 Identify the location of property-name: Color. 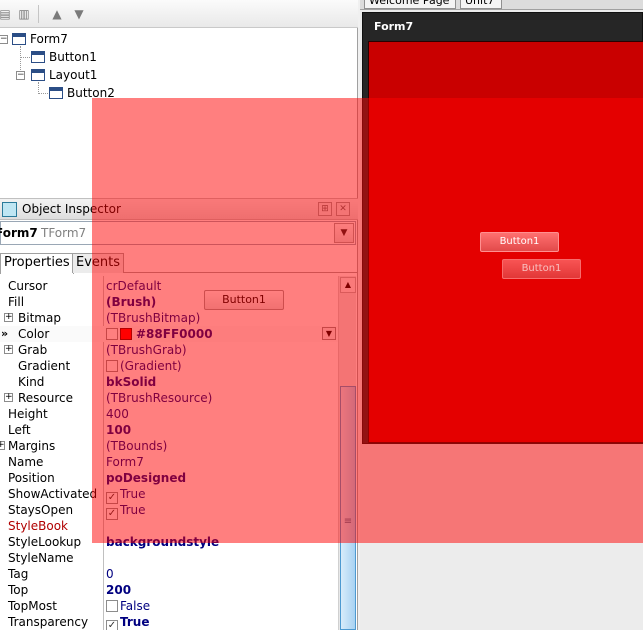
(34, 334).